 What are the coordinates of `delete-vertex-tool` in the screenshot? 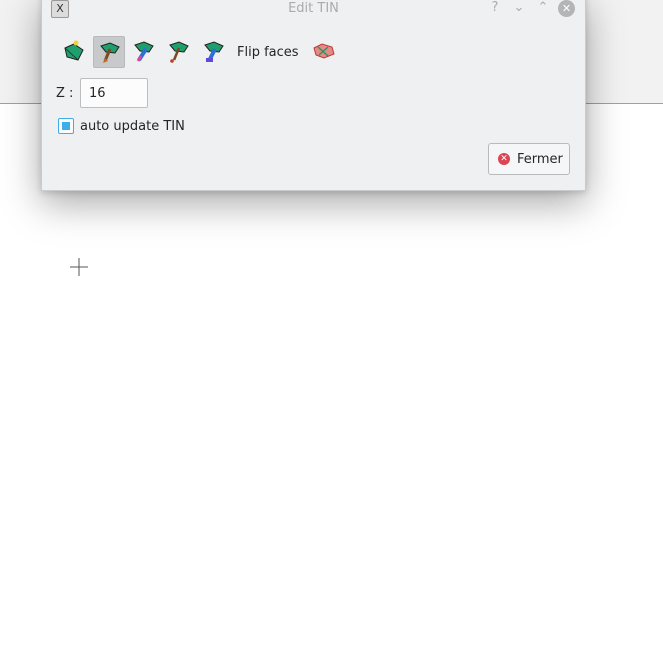 It's located at (179, 52).